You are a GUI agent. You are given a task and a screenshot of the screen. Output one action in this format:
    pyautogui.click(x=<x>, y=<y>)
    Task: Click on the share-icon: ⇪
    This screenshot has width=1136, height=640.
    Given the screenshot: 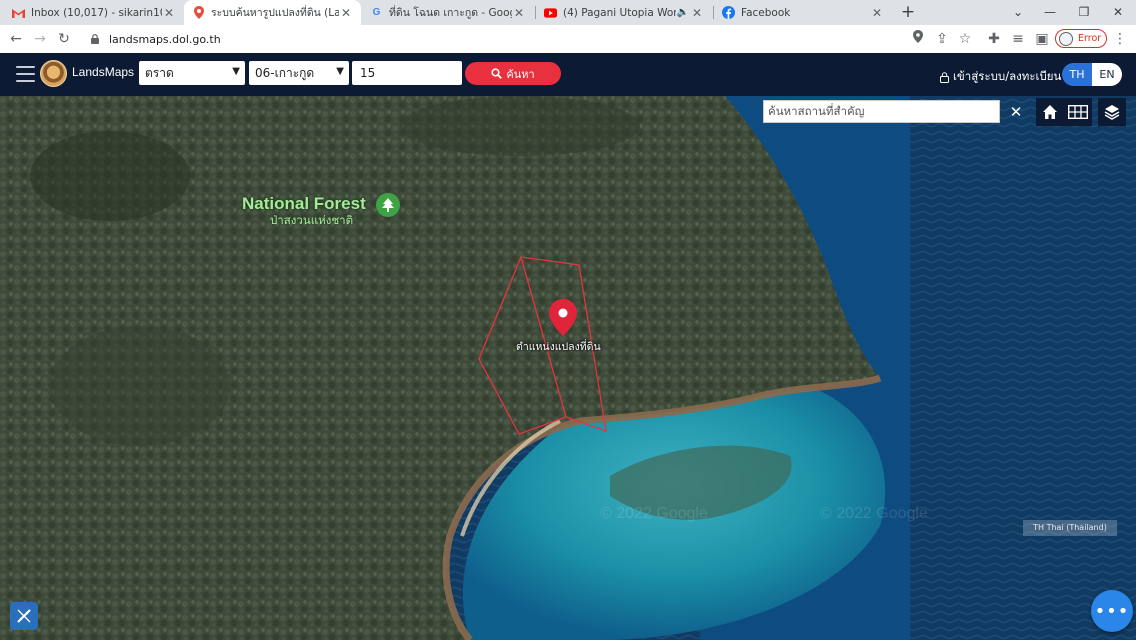 What is the action you would take?
    pyautogui.click(x=942, y=39)
    